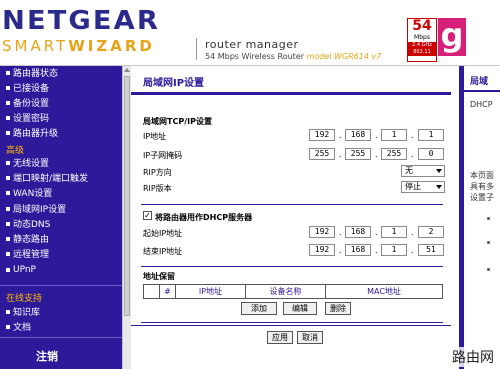 This screenshot has height=369, width=500. What do you see at coordinates (61, 223) in the screenshot?
I see `sidebar-item-ddns: 动态DNS` at bounding box center [61, 223].